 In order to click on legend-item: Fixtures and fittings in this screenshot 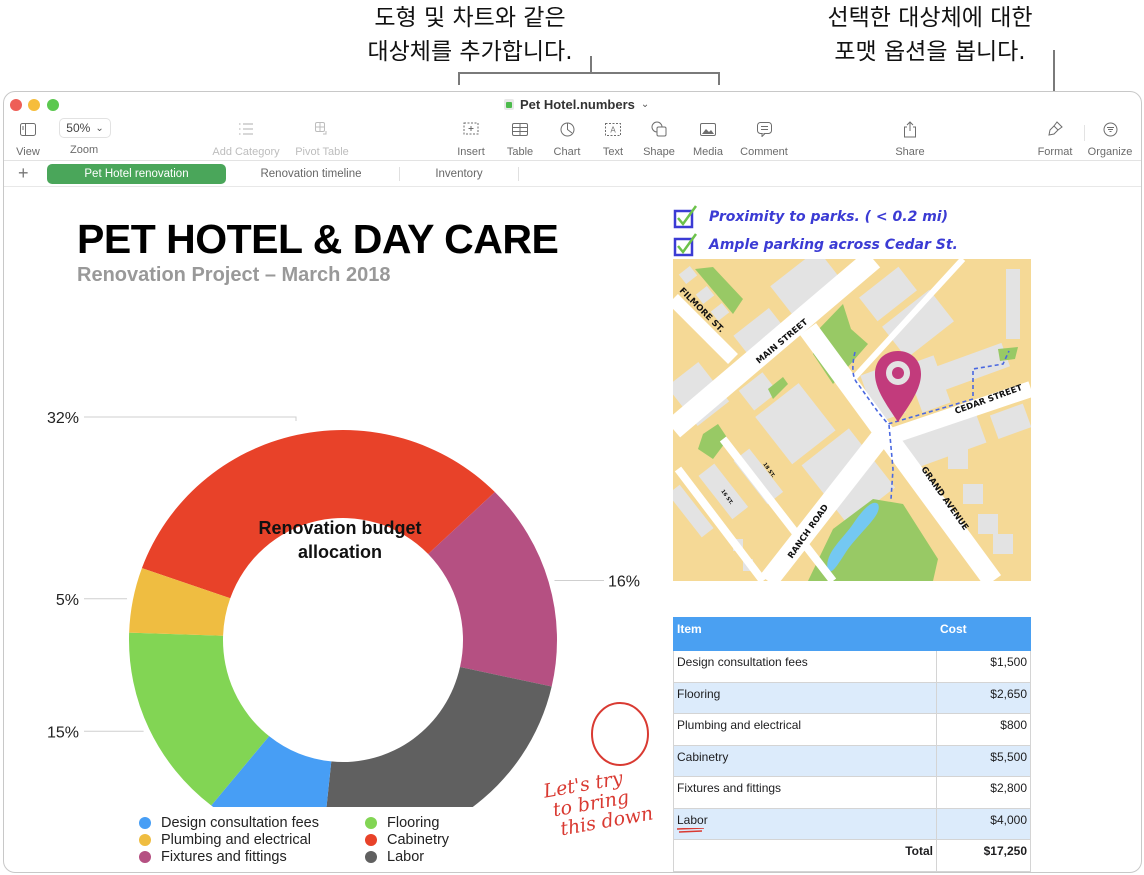, I will do `click(229, 856)`.